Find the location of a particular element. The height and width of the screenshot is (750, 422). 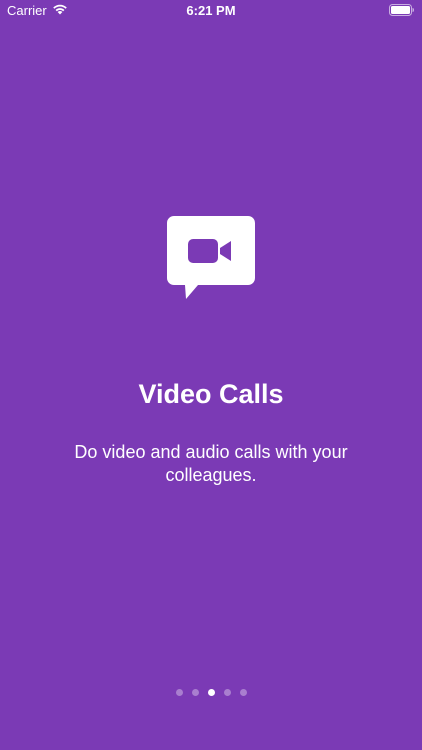

battery-icon is located at coordinates (401, 10).